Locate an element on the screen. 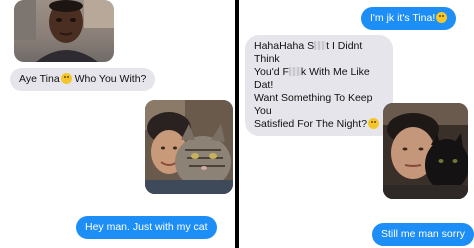  outgoing-message-bubble-1: I'm jk it's Tina! is located at coordinates (409, 18).